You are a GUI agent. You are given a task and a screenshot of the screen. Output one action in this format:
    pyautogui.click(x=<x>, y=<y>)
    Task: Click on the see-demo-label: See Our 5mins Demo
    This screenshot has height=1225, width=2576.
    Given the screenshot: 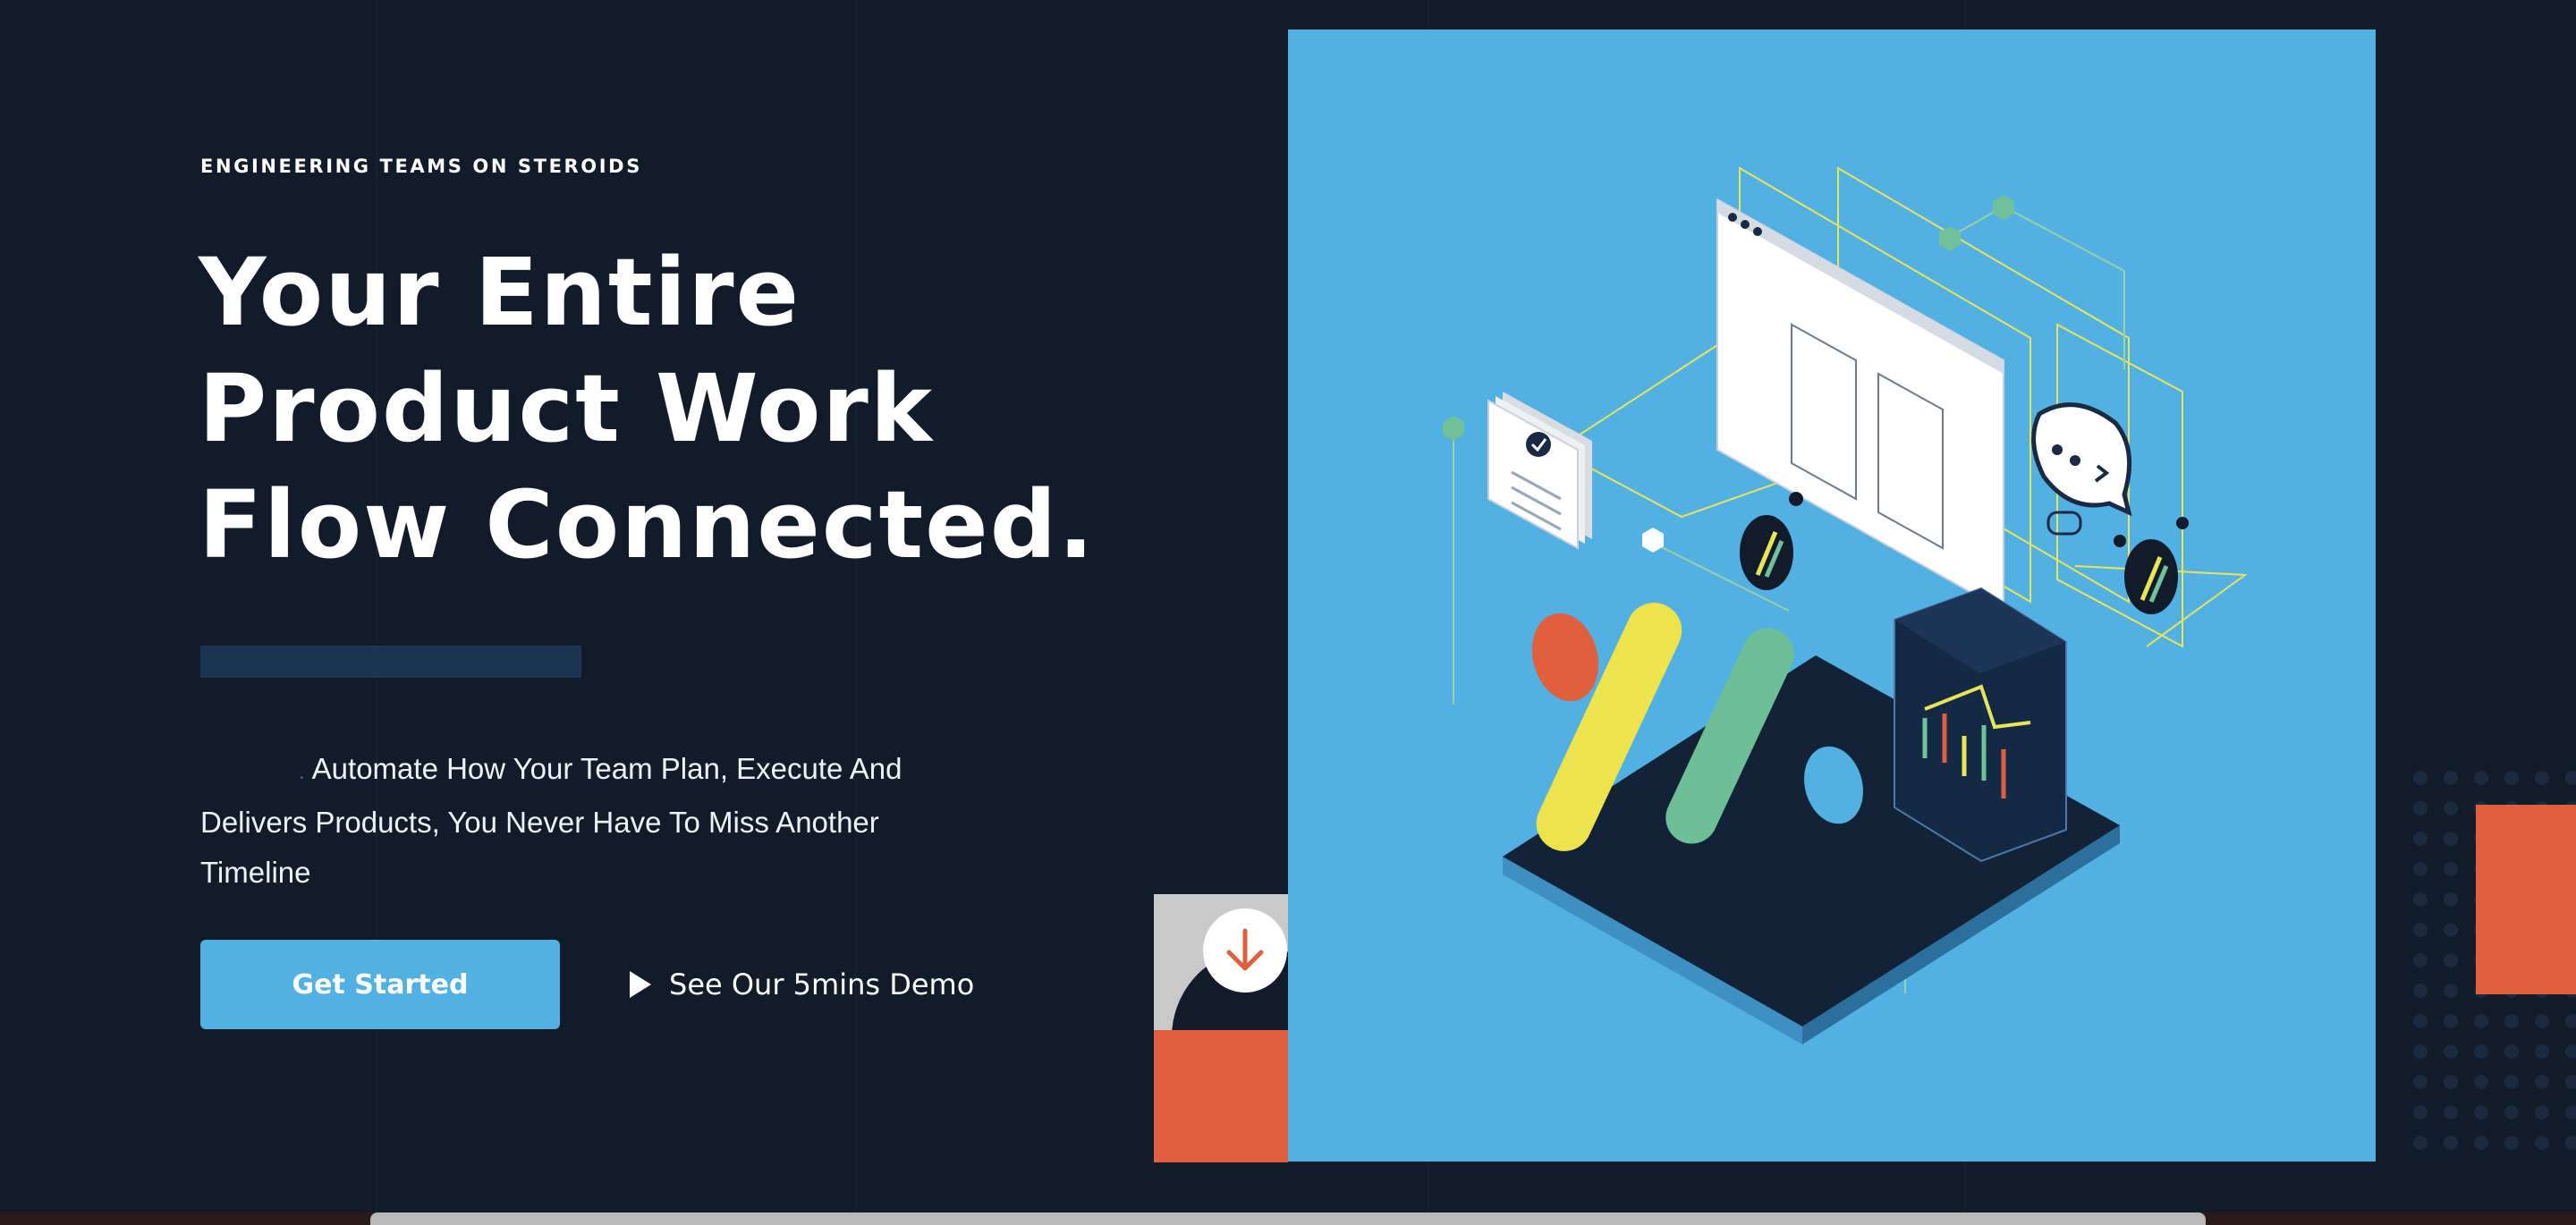 What is the action you would take?
    pyautogui.click(x=822, y=984)
    